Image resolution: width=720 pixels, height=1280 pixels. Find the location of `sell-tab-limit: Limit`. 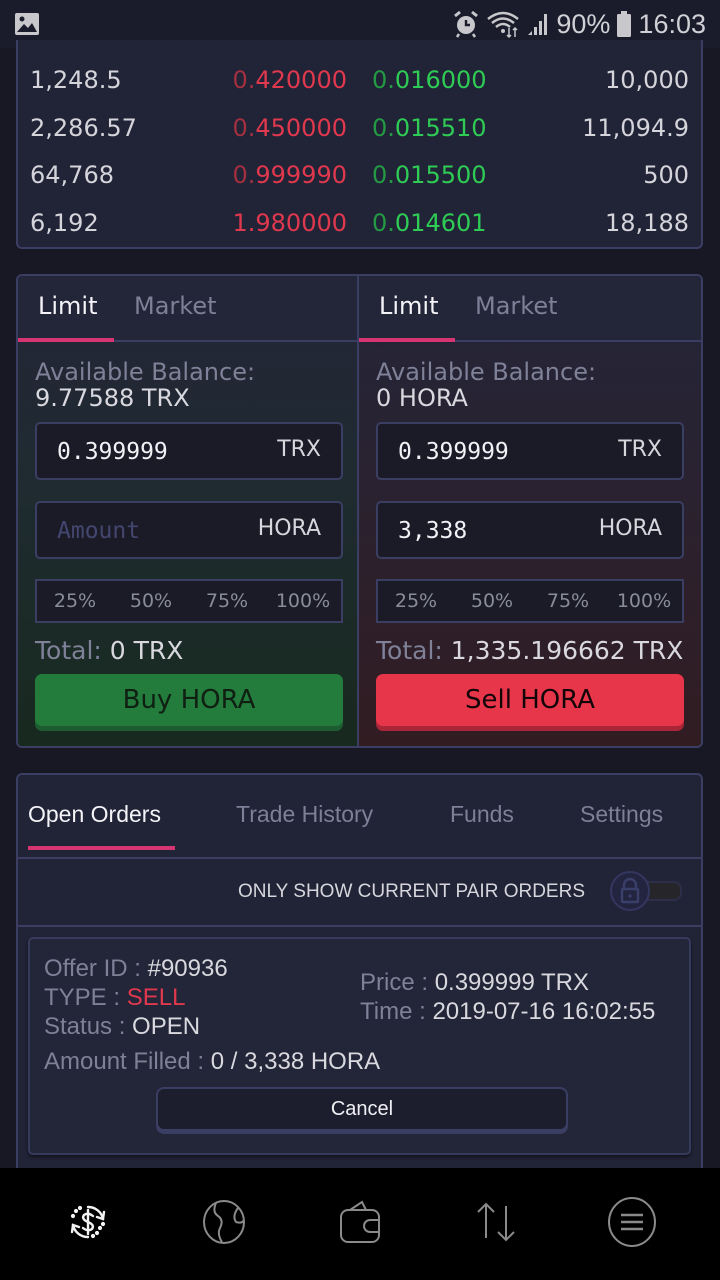

sell-tab-limit: Limit is located at coordinates (409, 306).